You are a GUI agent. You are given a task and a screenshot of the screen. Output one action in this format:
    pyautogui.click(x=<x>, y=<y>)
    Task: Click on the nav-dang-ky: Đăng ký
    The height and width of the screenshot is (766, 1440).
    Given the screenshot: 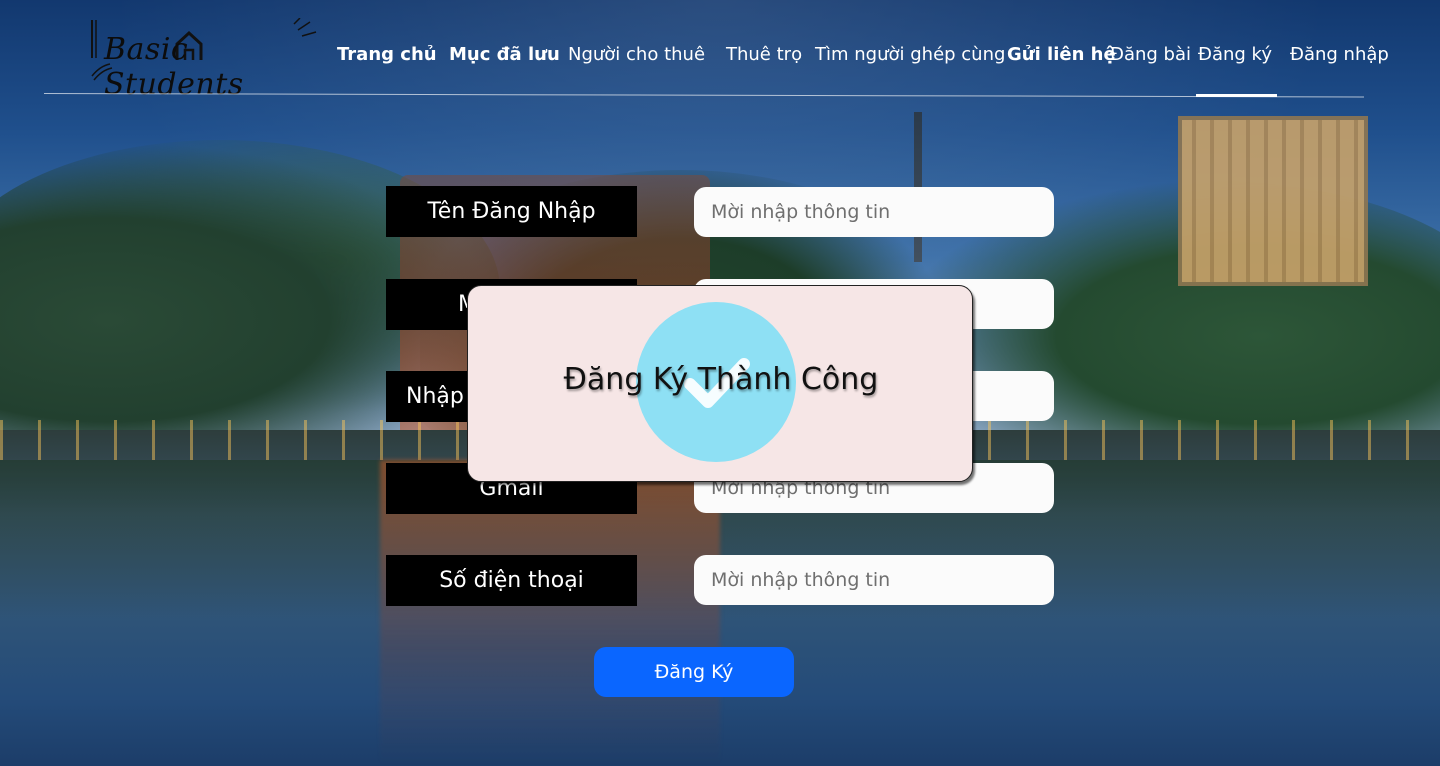 What is the action you would take?
    pyautogui.click(x=1235, y=54)
    